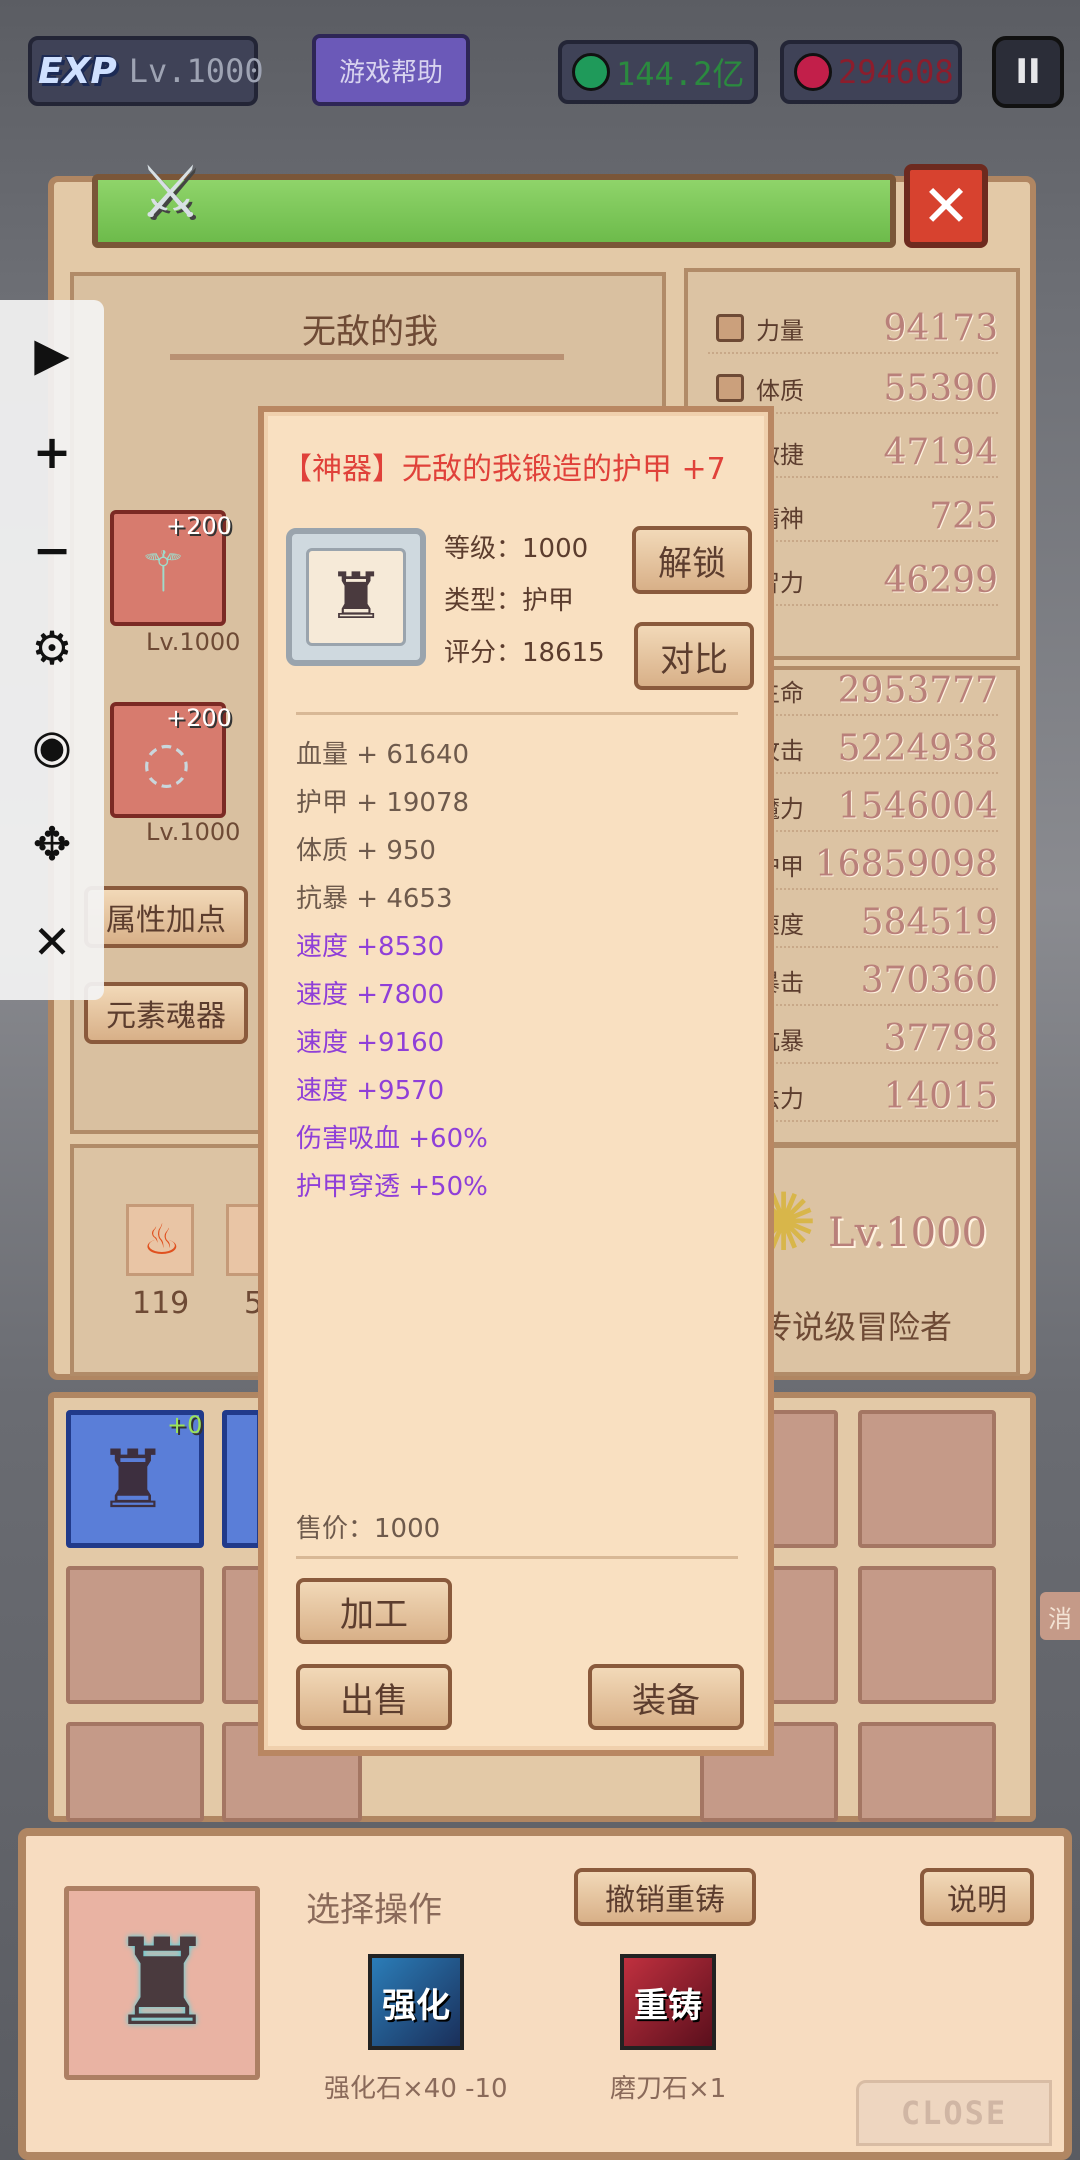  Describe the element at coordinates (856, 1327) in the screenshot. I see `character-rank-title: 传说级冒险者` at that location.